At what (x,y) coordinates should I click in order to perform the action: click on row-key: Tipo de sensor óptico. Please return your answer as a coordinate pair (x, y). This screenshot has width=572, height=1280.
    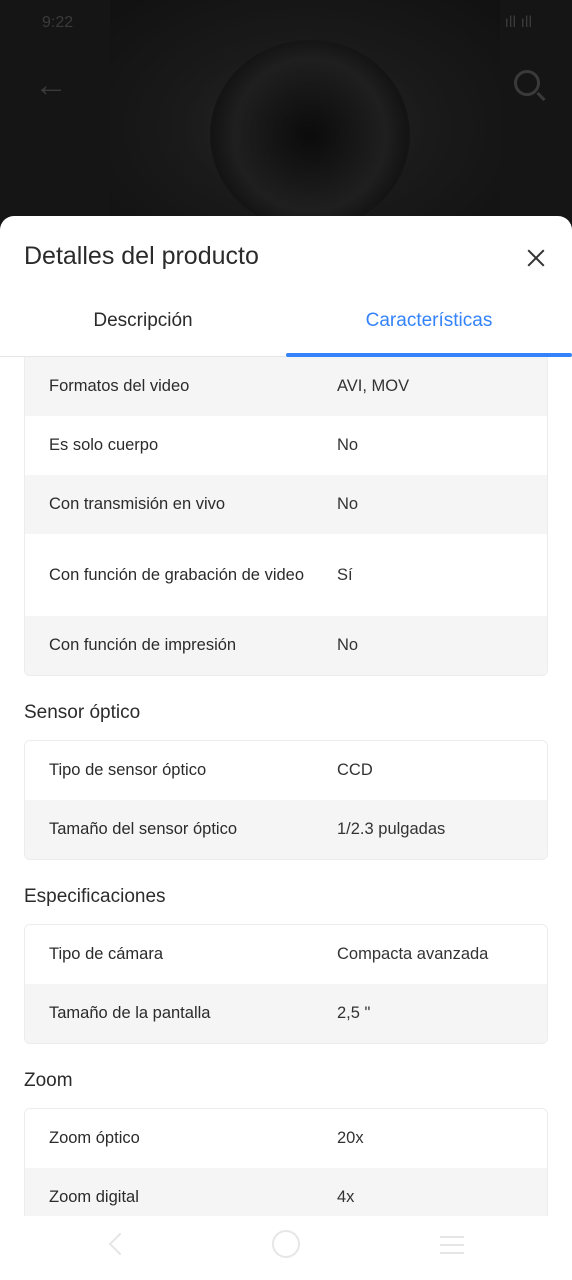
    Looking at the image, I should click on (128, 770).